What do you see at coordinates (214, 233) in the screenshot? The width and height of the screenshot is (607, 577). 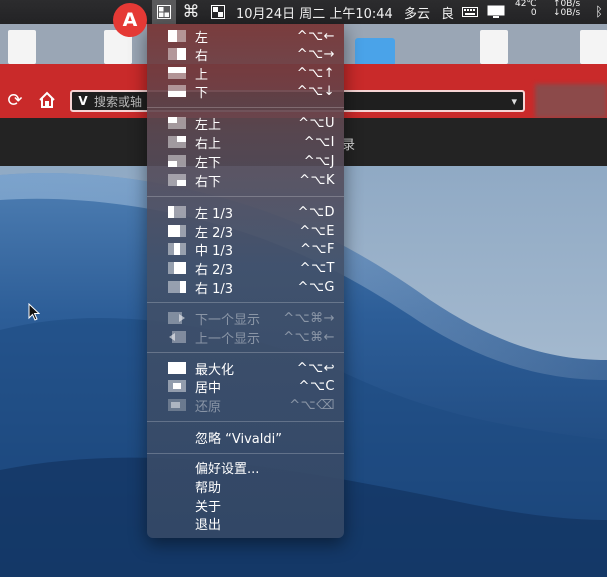 I see `menu-item-label: 左 2/3` at bounding box center [214, 233].